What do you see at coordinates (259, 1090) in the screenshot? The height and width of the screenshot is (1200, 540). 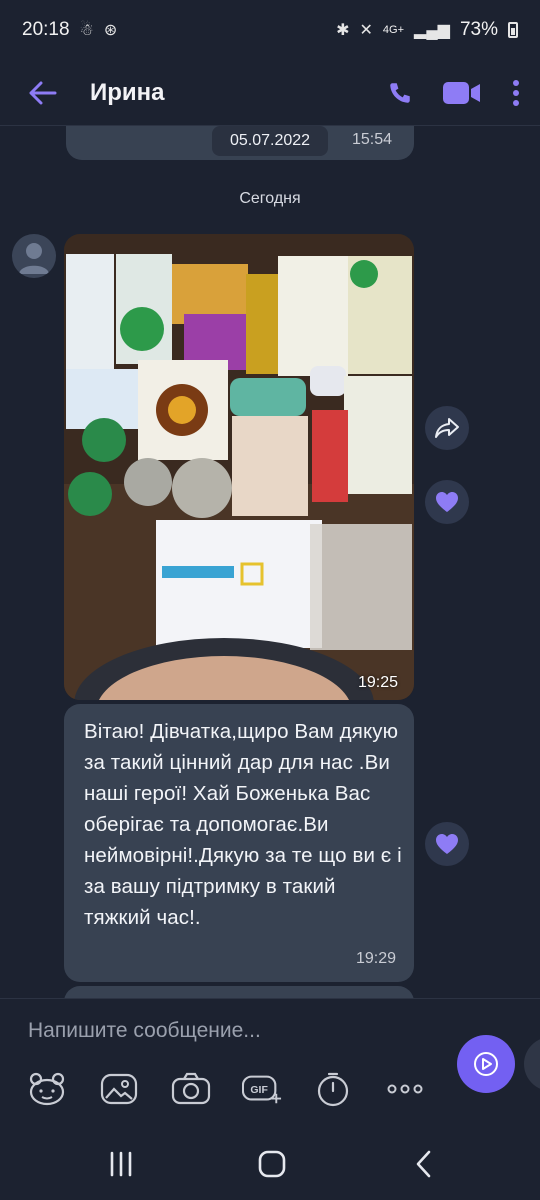 I see `svg-text: GIF` at bounding box center [259, 1090].